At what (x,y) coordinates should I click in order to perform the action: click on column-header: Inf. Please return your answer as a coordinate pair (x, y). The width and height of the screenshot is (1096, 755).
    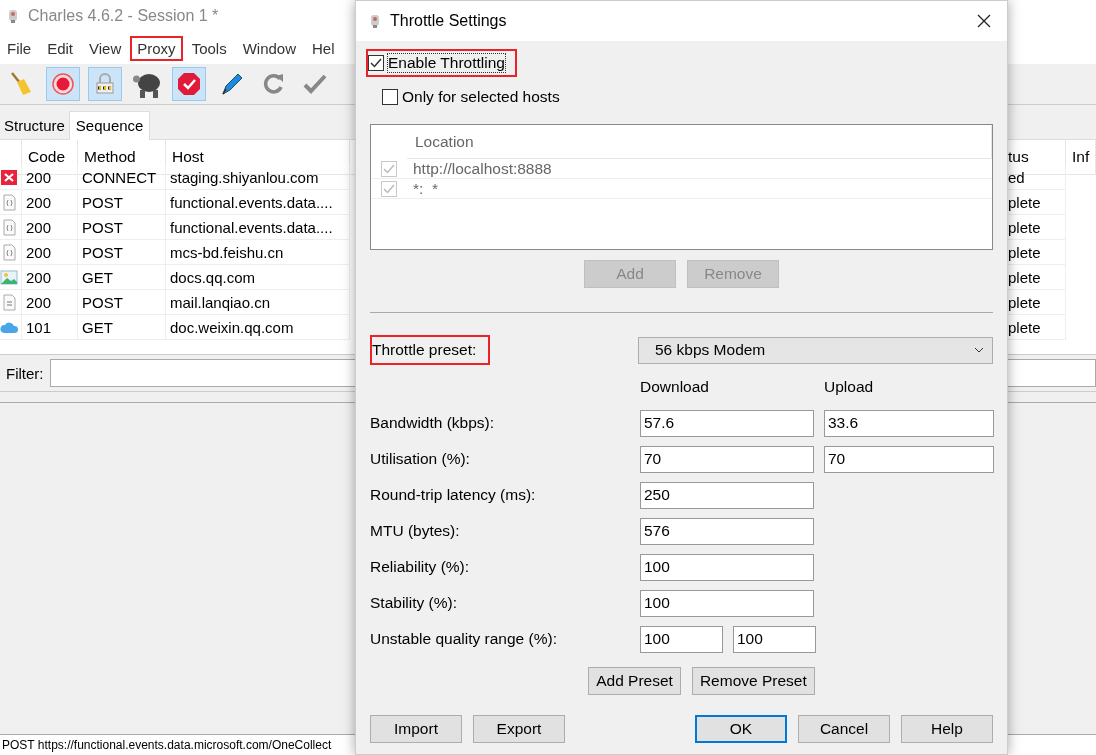
    Looking at the image, I should click on (1081, 157).